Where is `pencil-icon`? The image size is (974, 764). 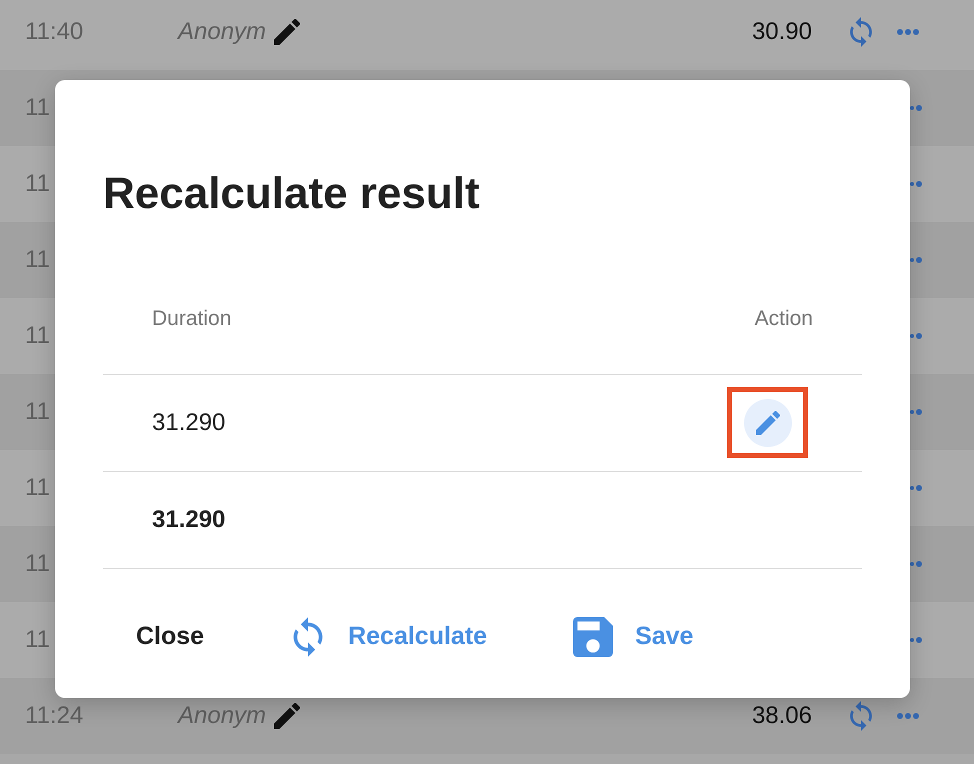 pencil-icon is located at coordinates (768, 422).